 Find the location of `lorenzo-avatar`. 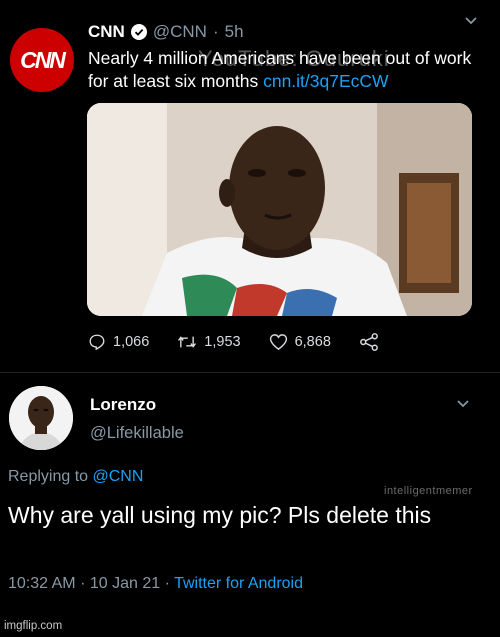

lorenzo-avatar is located at coordinates (41, 418).